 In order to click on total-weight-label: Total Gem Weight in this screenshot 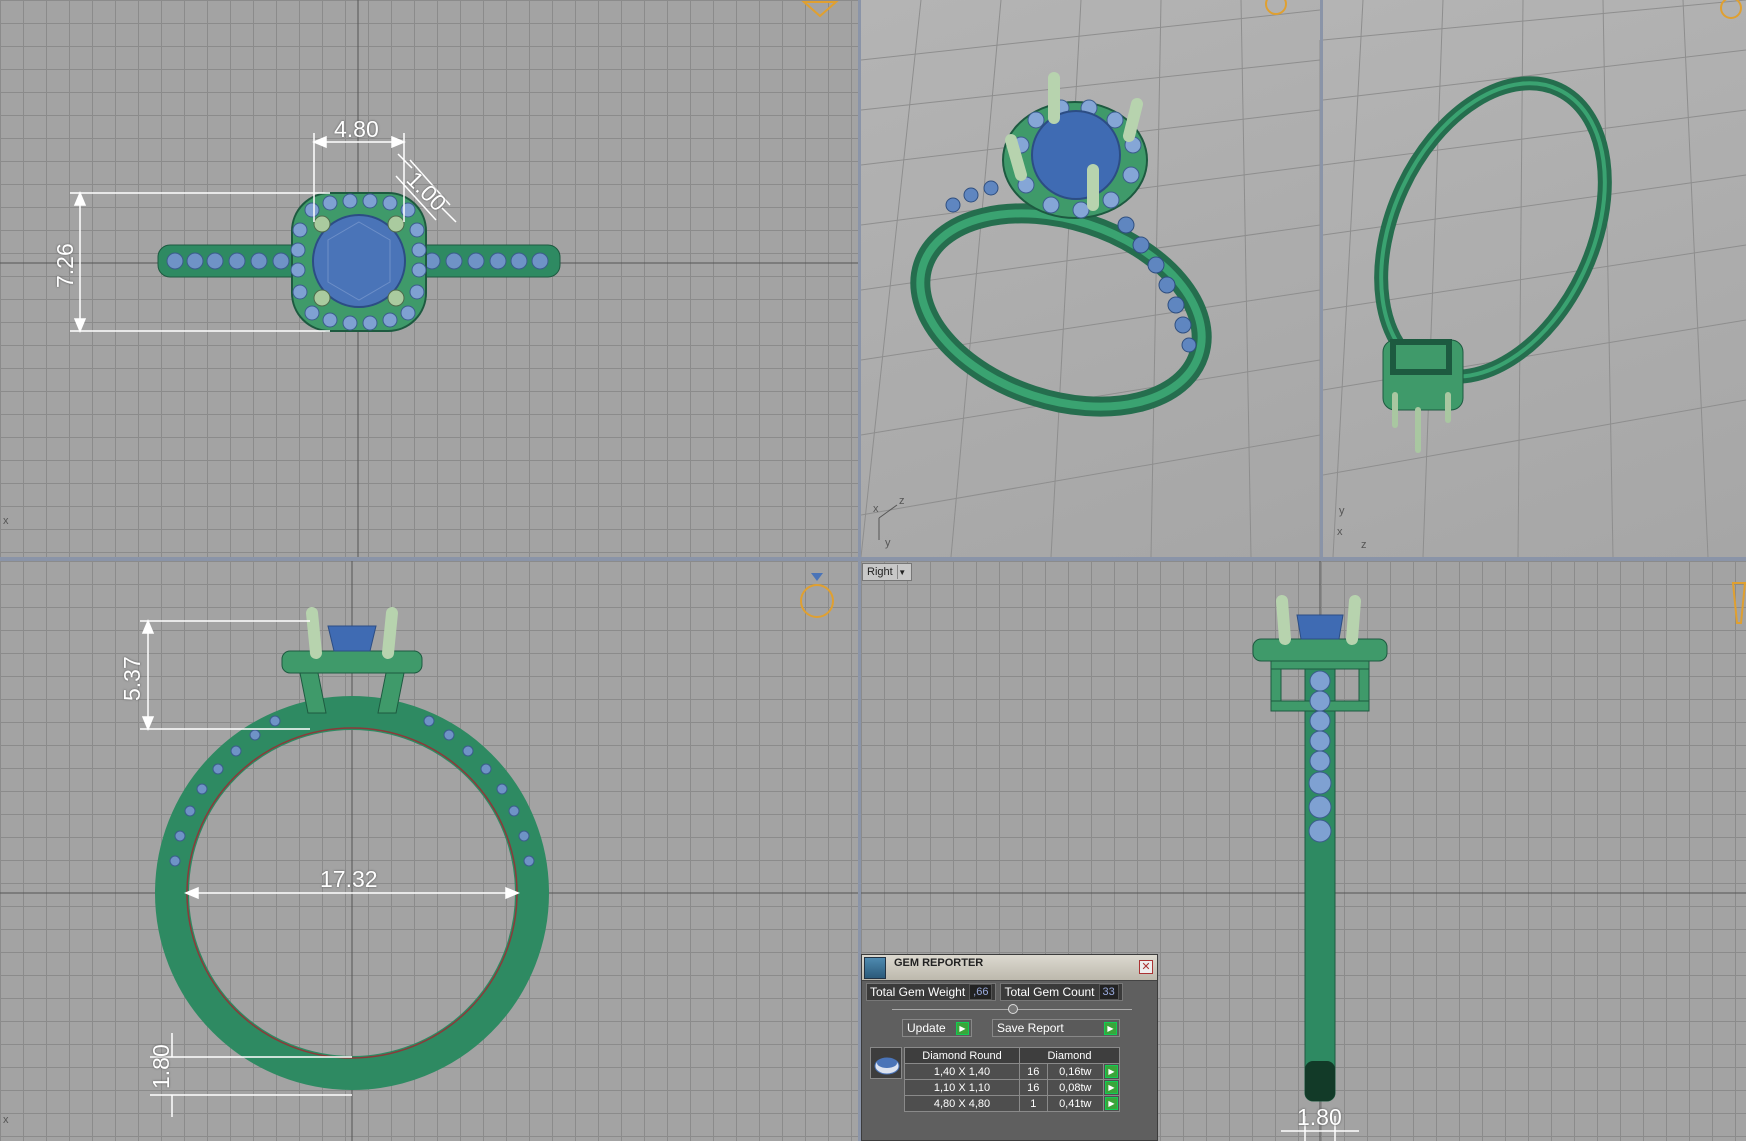, I will do `click(918, 992)`.